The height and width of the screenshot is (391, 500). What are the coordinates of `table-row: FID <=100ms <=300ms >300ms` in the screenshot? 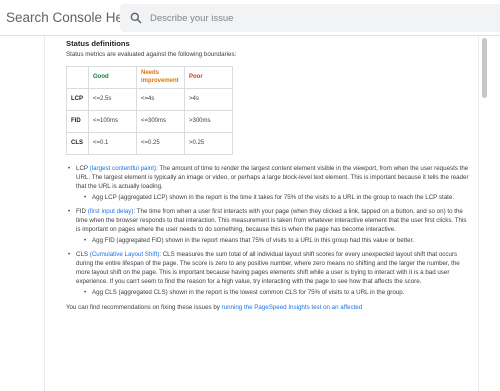 It's located at (149, 121).